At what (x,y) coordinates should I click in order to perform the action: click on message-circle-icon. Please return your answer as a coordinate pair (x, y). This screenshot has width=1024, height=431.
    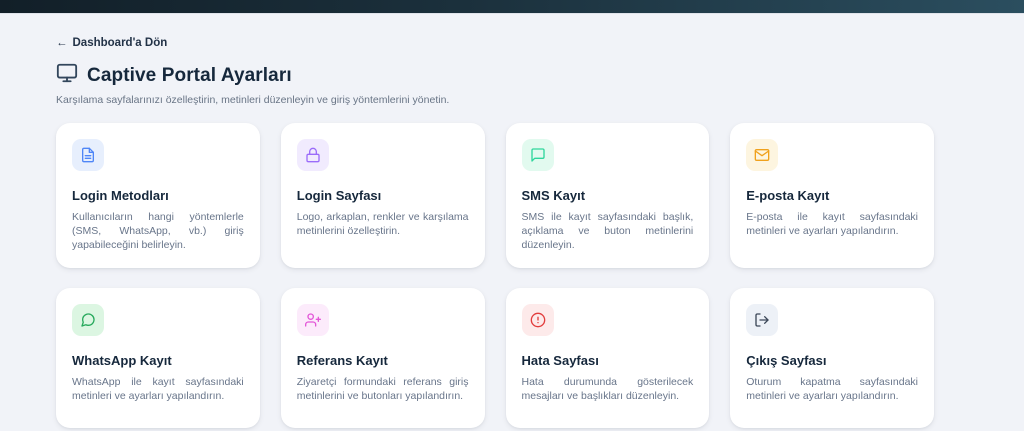
    Looking at the image, I should click on (88, 320).